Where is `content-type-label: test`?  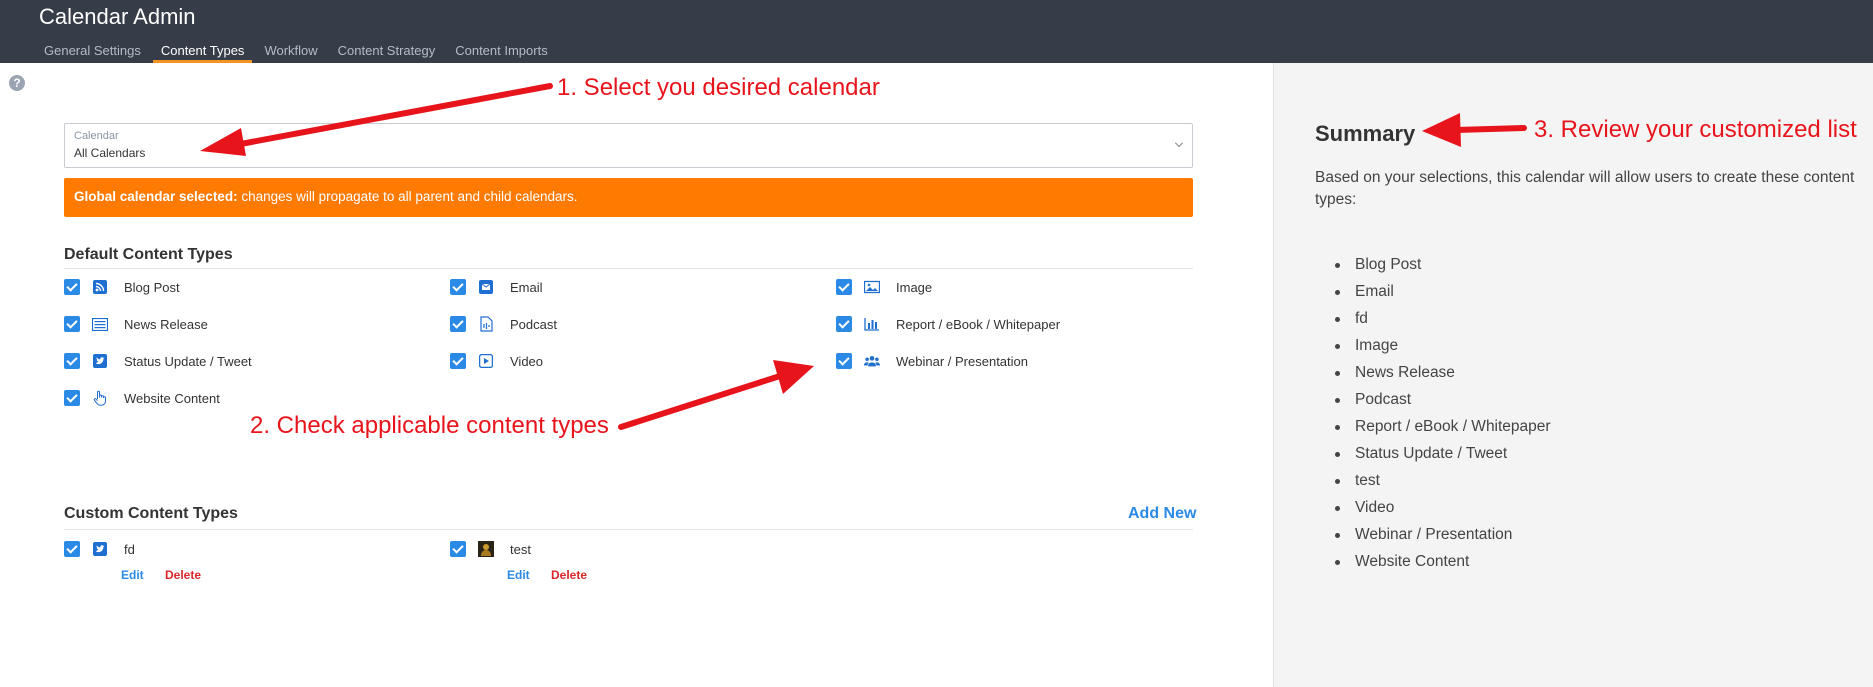
content-type-label: test is located at coordinates (520, 549).